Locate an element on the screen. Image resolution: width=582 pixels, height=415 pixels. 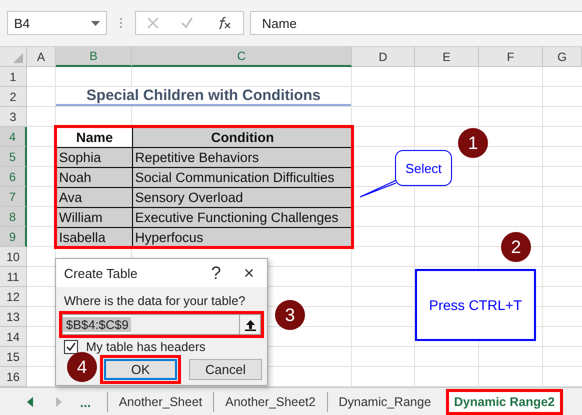
drag-handle-icon is located at coordinates (121, 23).